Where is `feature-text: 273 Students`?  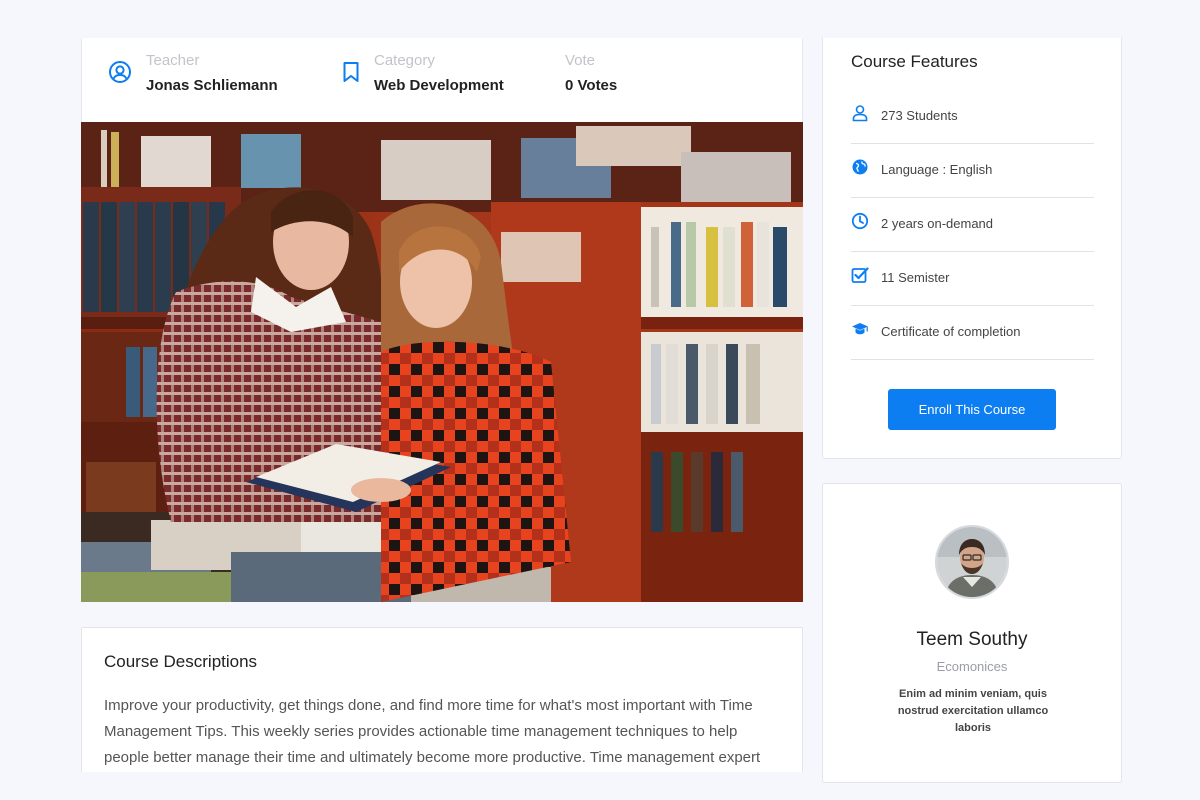 feature-text: 273 Students is located at coordinates (919, 115).